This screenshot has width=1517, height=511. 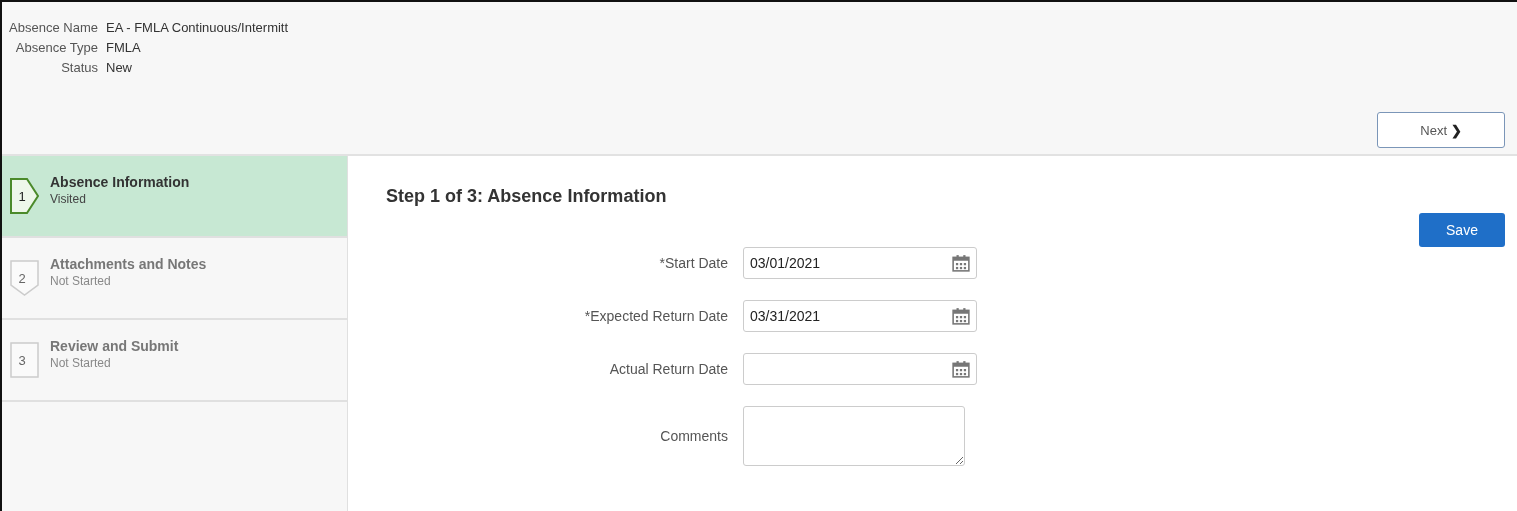 I want to click on date-field: 03/31/2021, so click(x=860, y=316).